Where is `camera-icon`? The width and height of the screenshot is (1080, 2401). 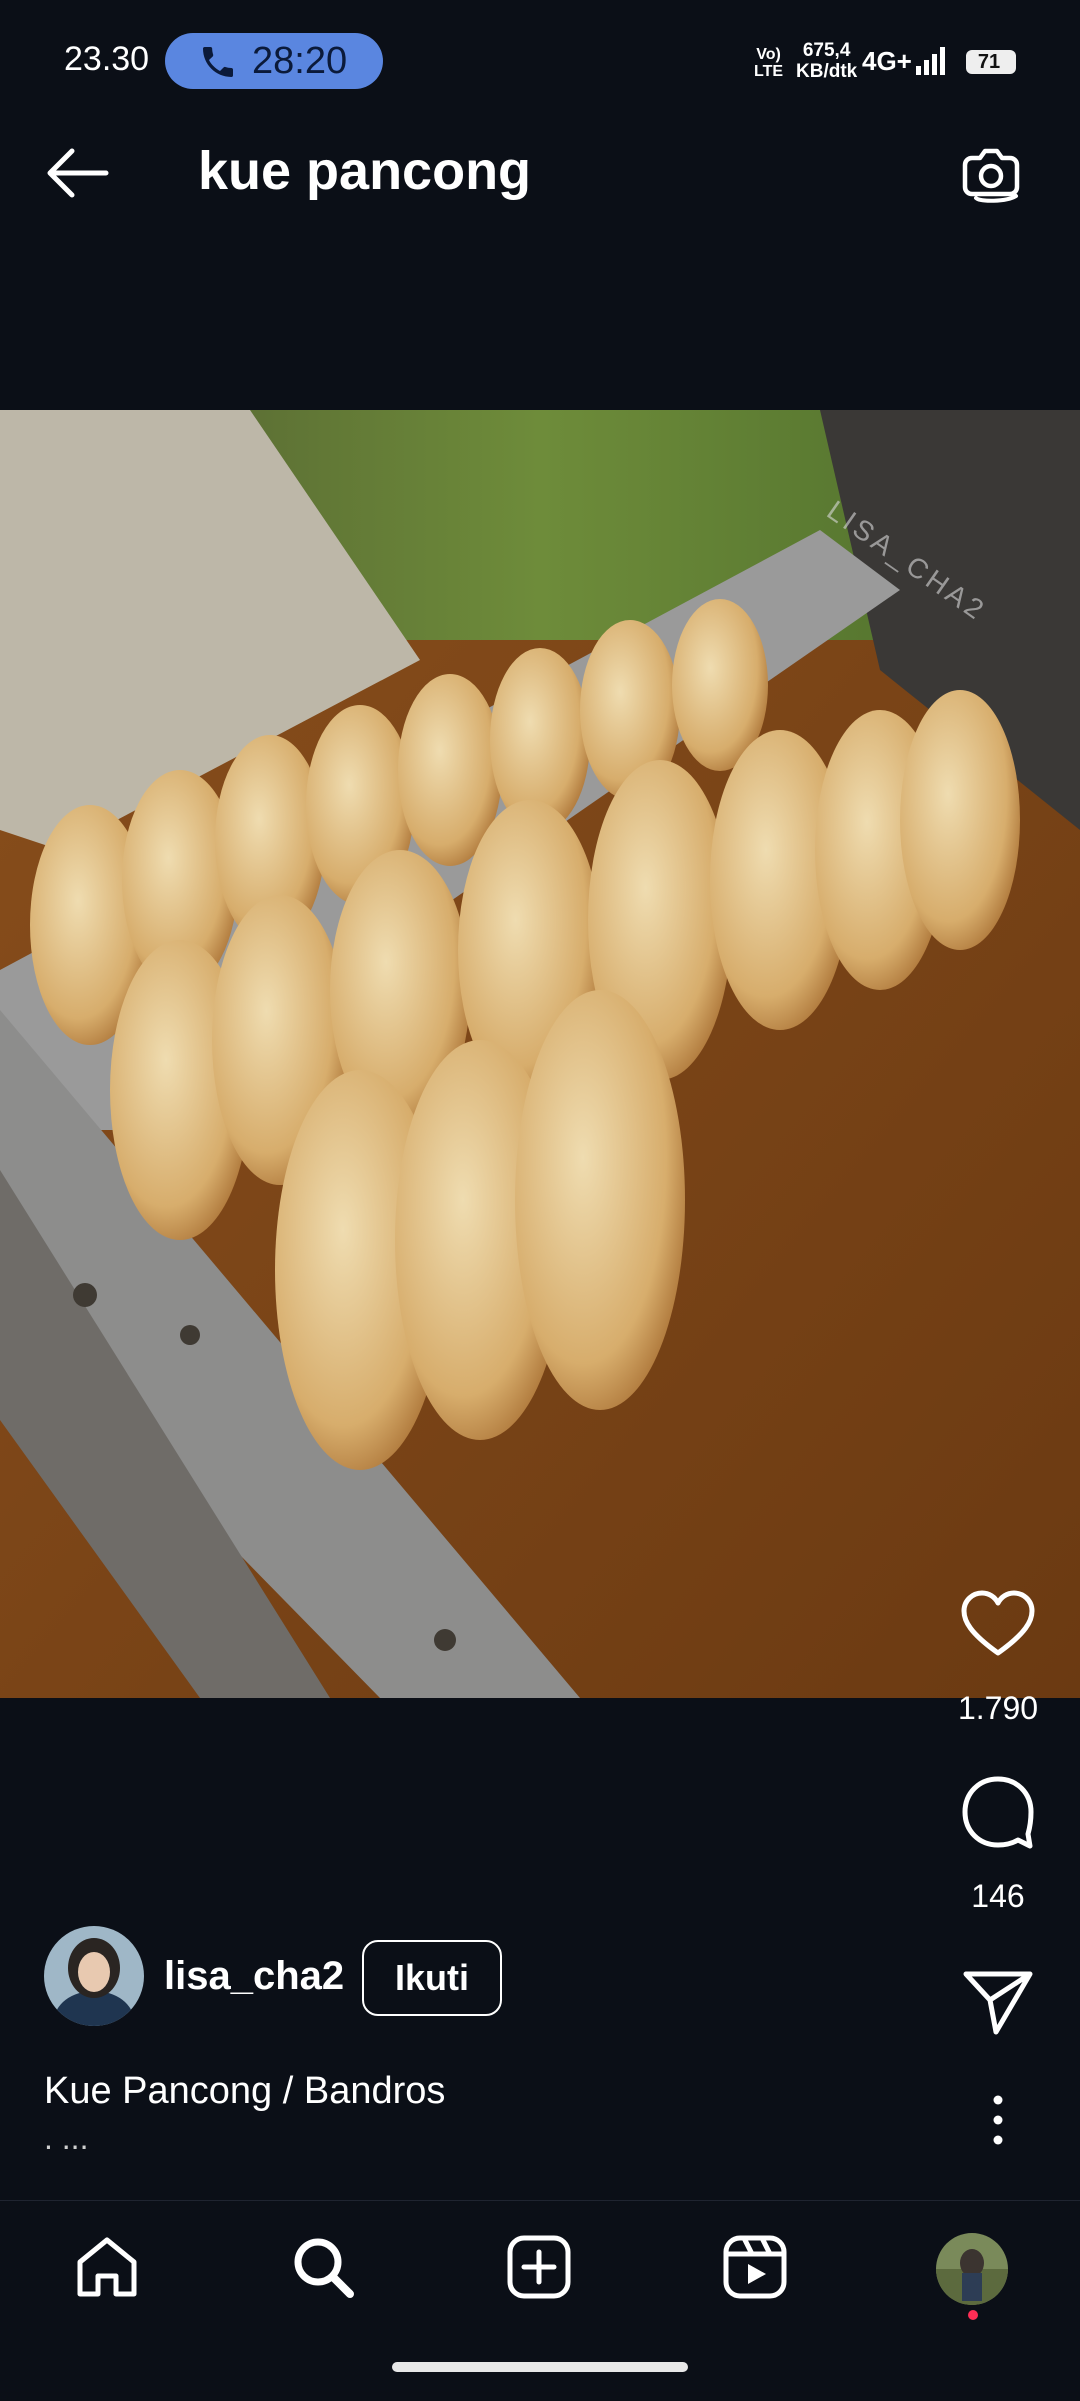 camera-icon is located at coordinates (991, 173).